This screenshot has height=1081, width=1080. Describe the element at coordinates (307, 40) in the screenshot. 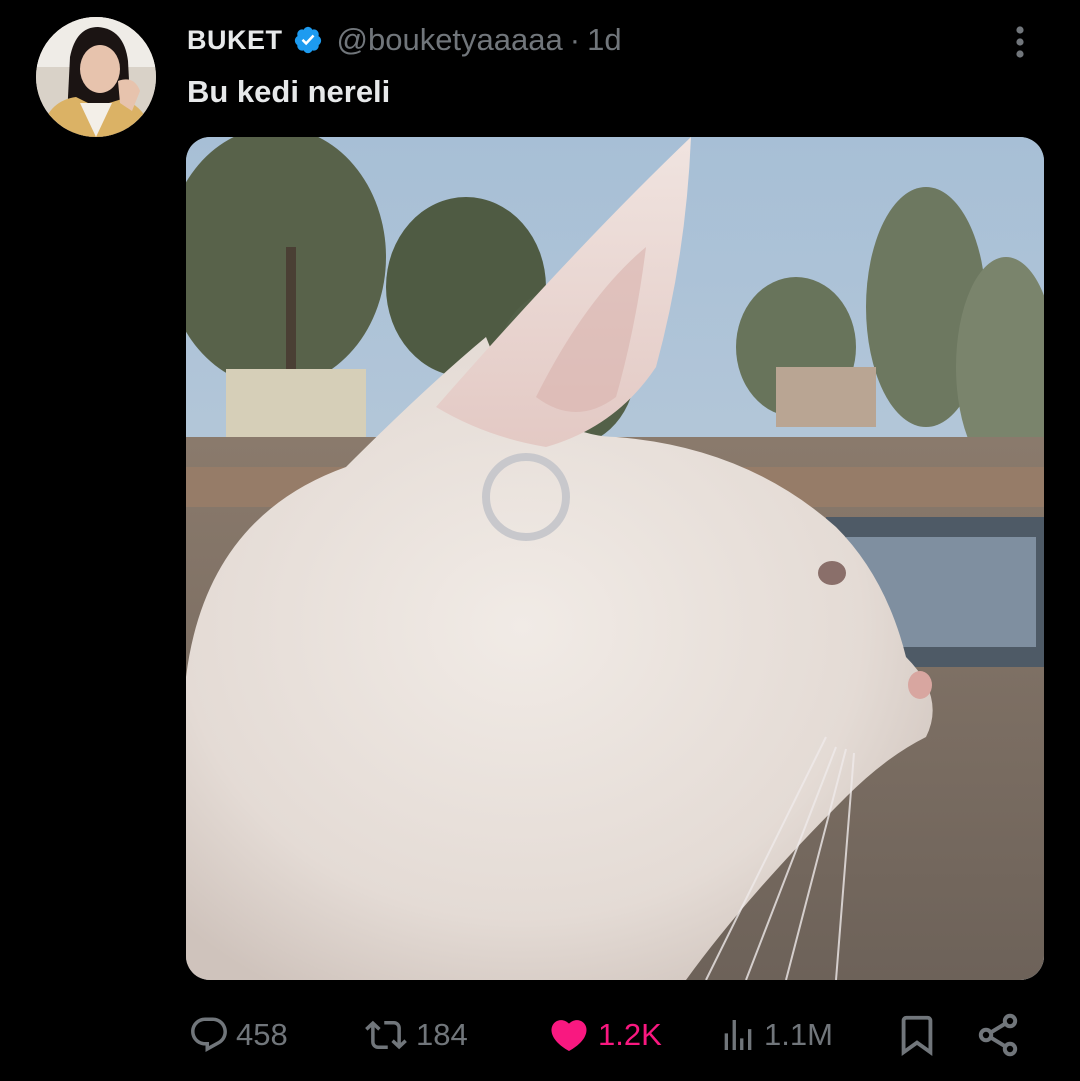

I see `verified-badge-icon` at that location.